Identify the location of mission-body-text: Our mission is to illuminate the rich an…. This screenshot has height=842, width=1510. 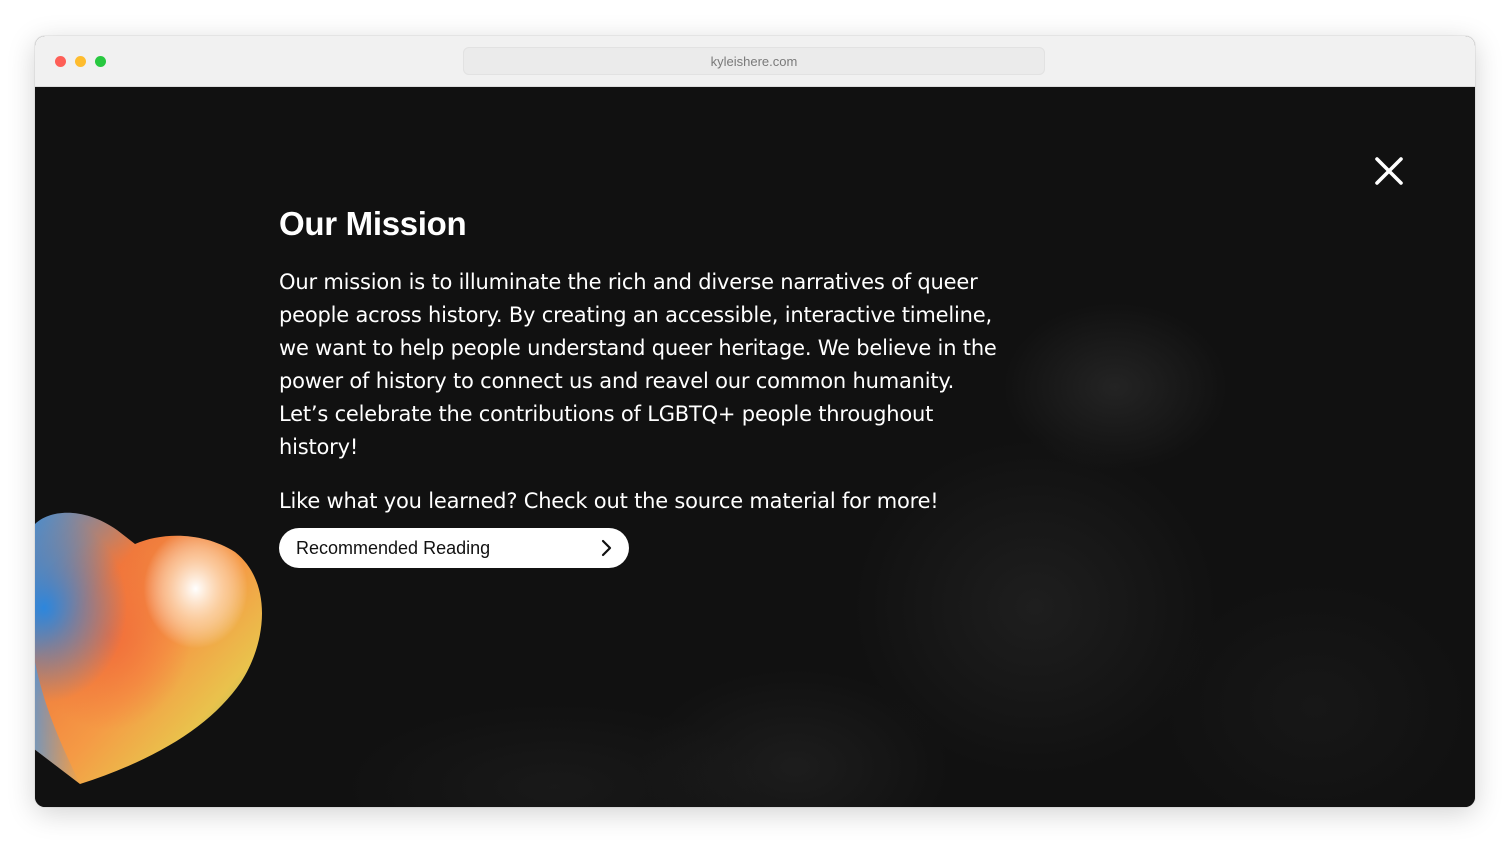
(638, 364).